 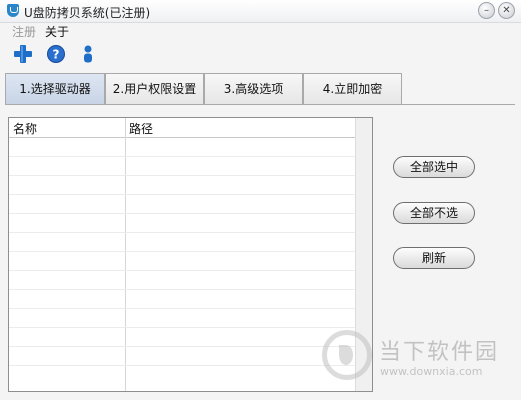 What do you see at coordinates (24, 31) in the screenshot?
I see `menu-register: 注册` at bounding box center [24, 31].